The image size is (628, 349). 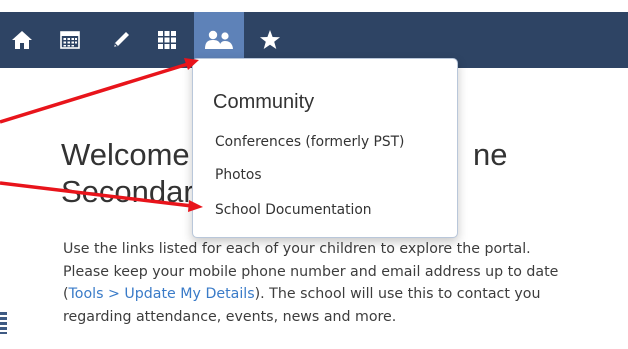 What do you see at coordinates (238, 175) in the screenshot?
I see `menu-item-photos: Photos` at bounding box center [238, 175].